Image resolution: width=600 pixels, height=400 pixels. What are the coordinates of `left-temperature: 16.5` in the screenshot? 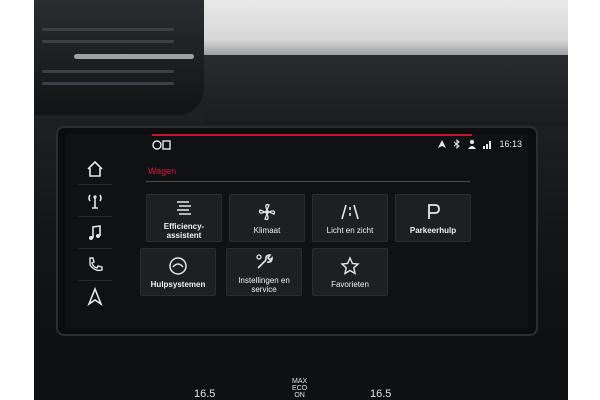 It's located at (204, 394).